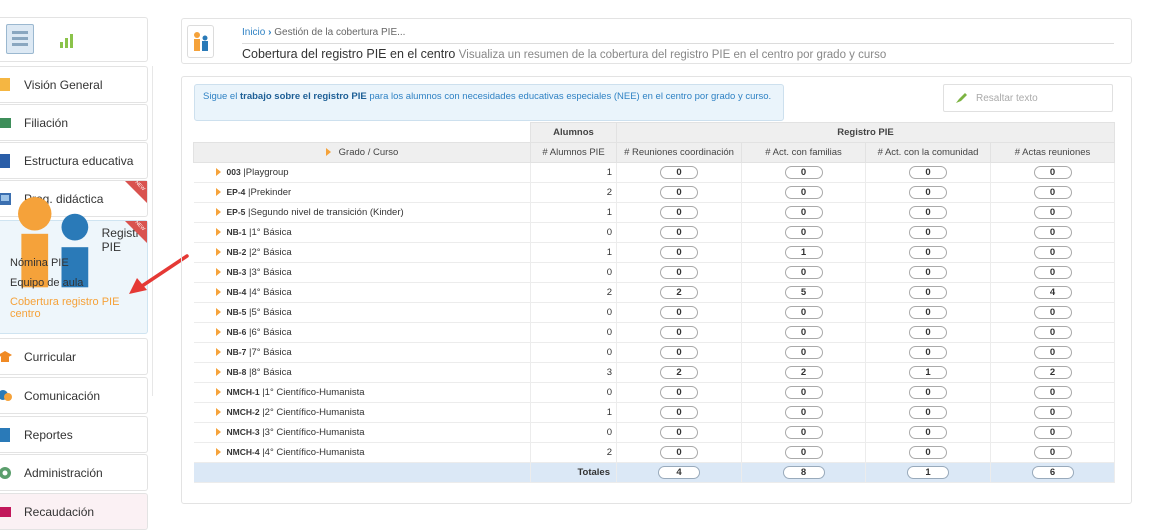  Describe the element at coordinates (803, 252) in the screenshot. I see `familias-count-pill: 1` at that location.